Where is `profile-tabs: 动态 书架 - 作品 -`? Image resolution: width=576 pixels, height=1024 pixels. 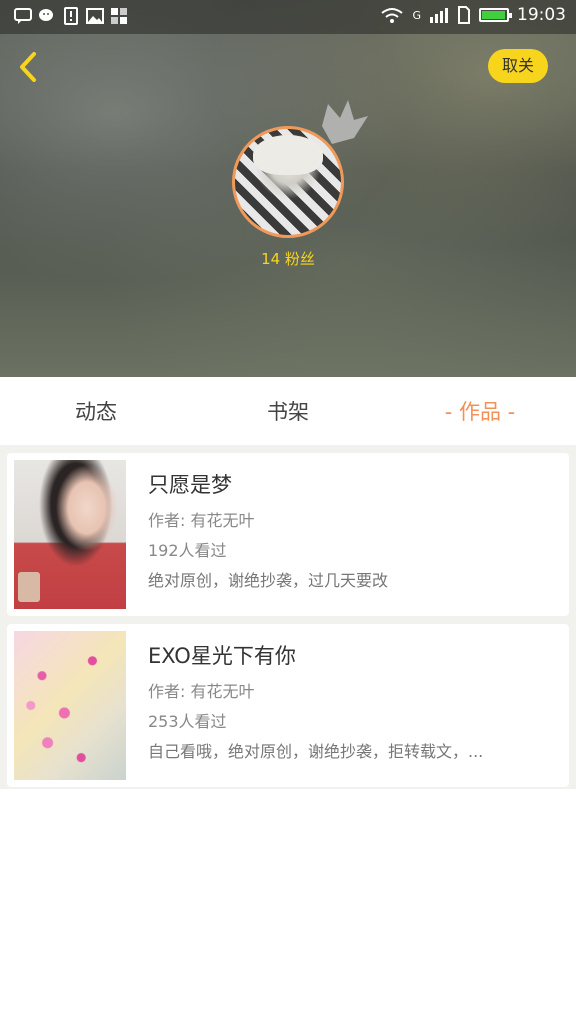
profile-tabs: 动态 书架 - 作品 - is located at coordinates (288, 411).